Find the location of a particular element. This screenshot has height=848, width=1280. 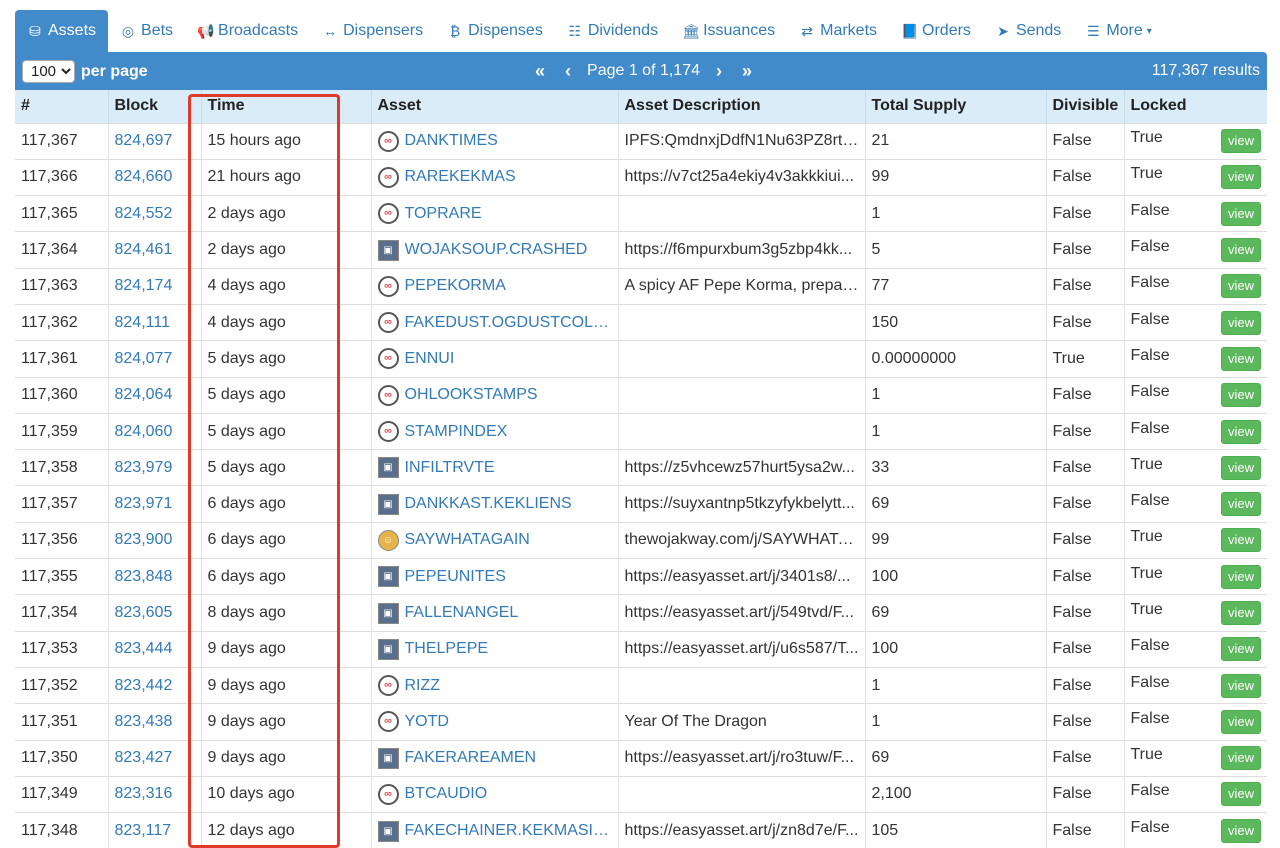

asset-generic-icon: ∞ is located at coordinates (388, 722).